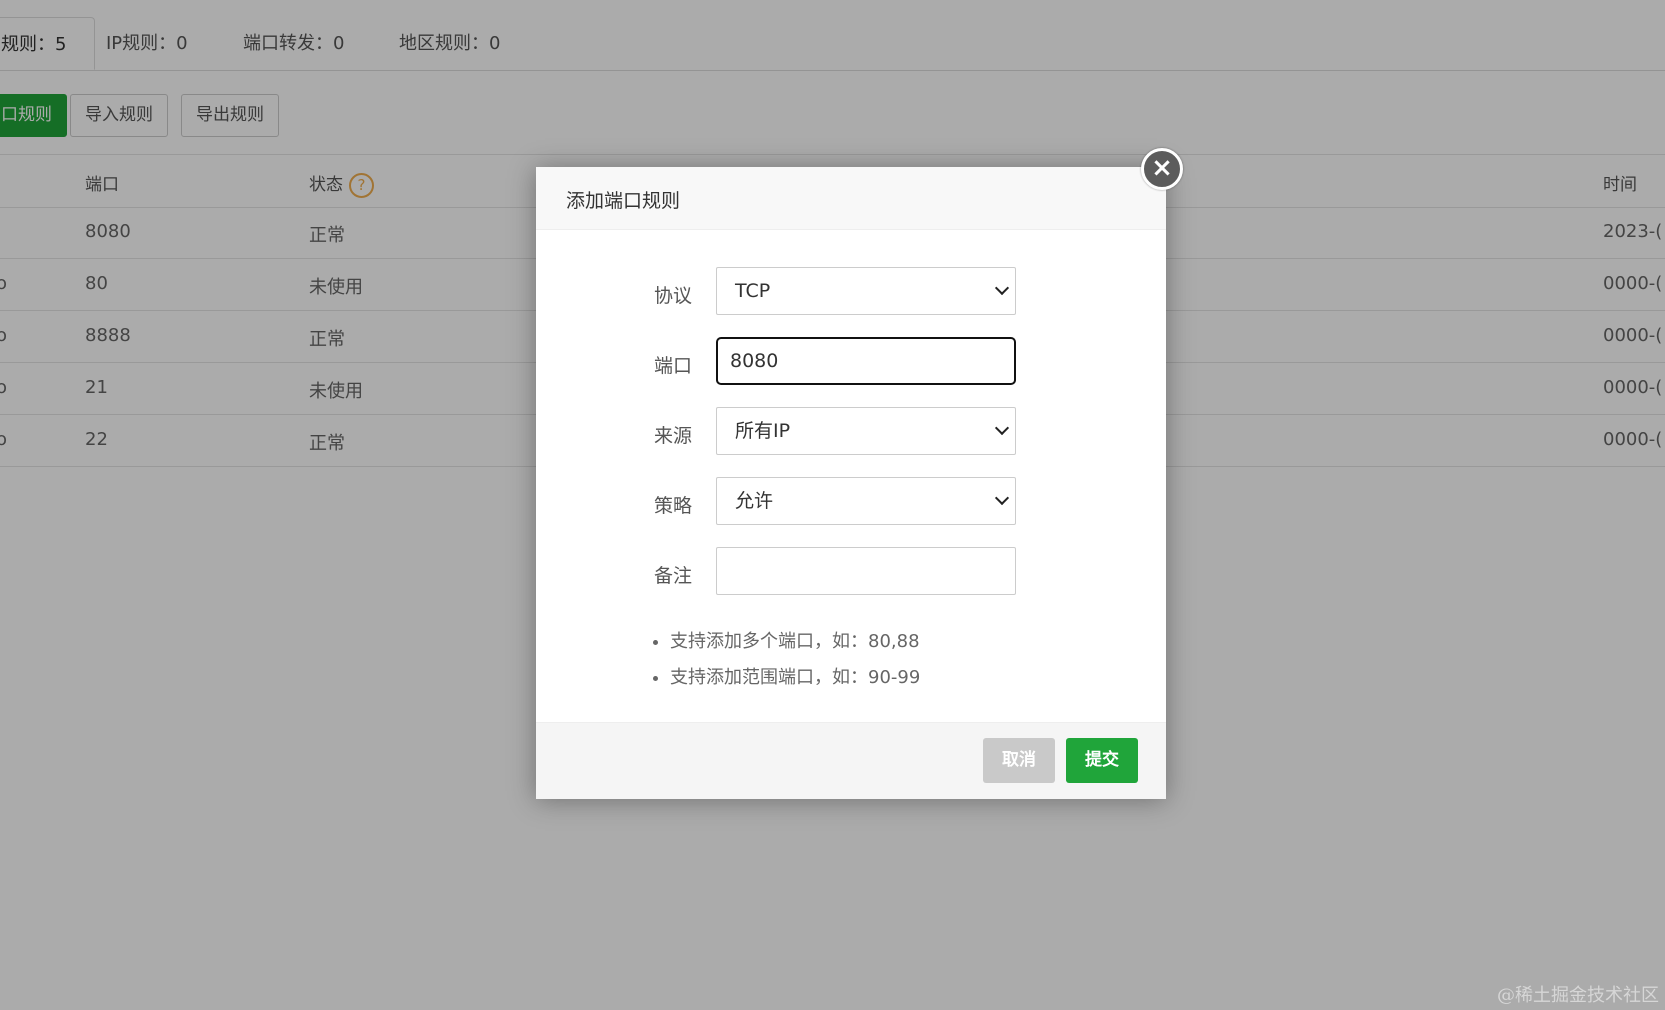 The height and width of the screenshot is (1010, 1665). Describe the element at coordinates (1578, 995) in the screenshot. I see `watermark: @稀土掘金技术社区` at that location.